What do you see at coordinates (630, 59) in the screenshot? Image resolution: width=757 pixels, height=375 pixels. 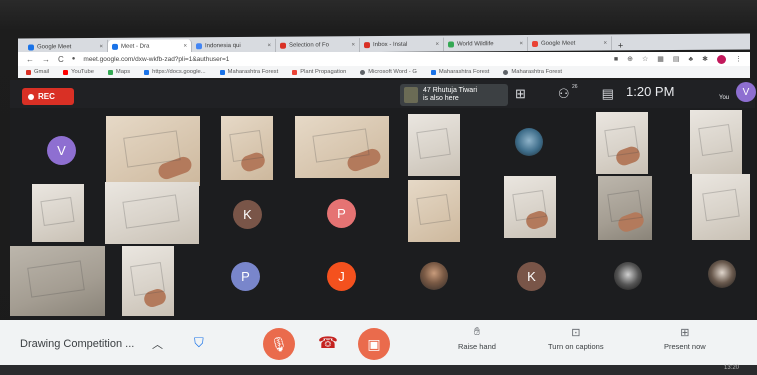 I see `zoom-icon: ⊕` at bounding box center [630, 59].